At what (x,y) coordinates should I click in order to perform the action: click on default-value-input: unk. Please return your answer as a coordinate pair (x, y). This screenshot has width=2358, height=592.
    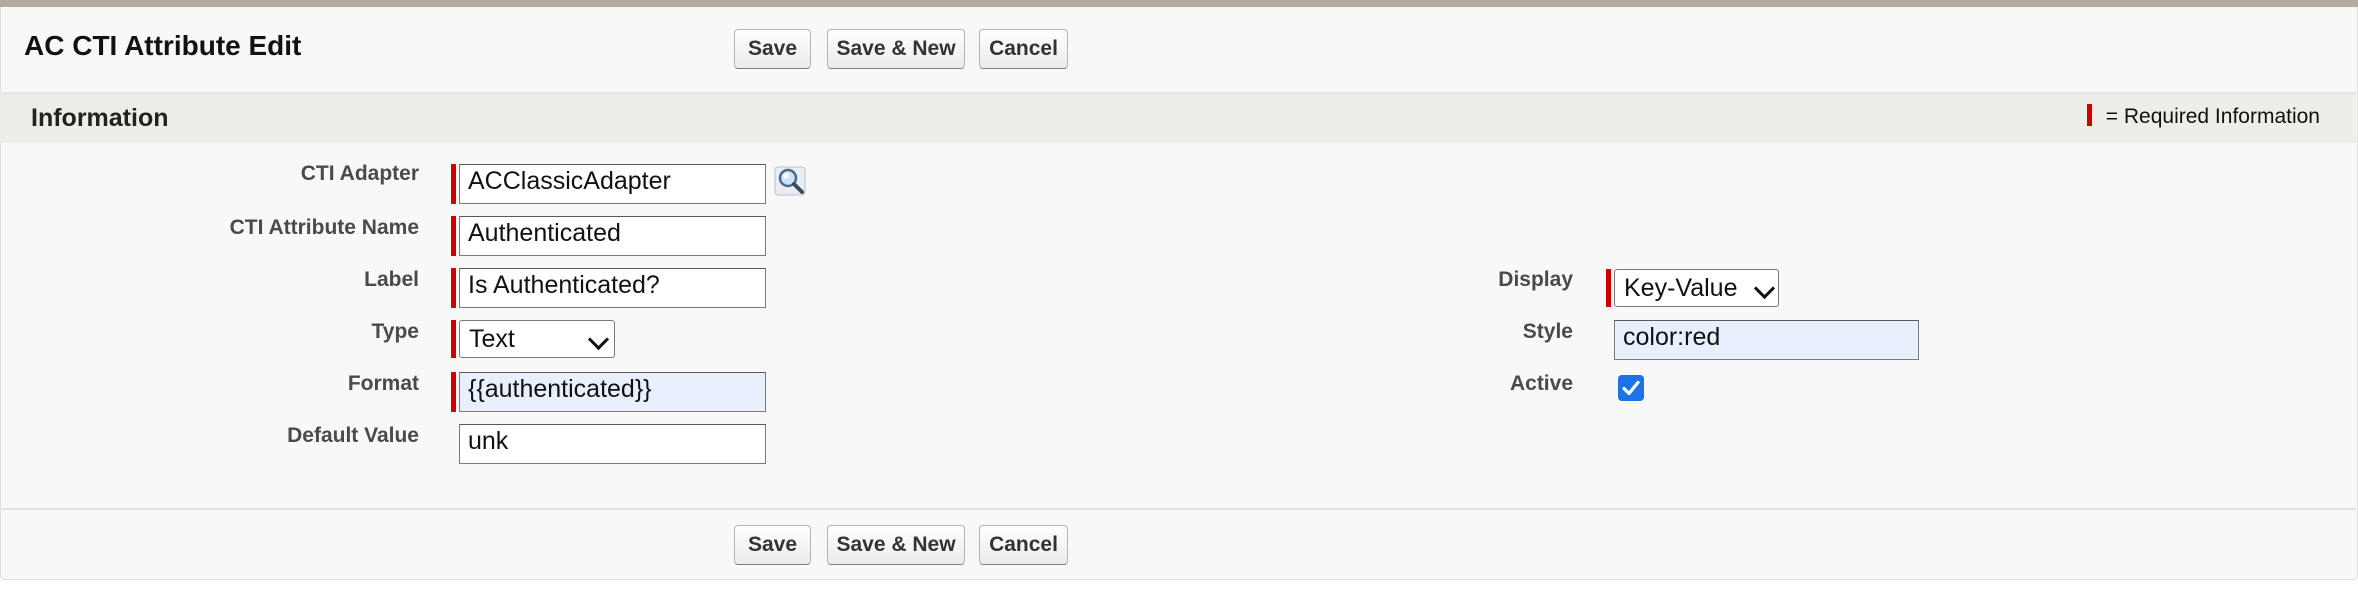
    Looking at the image, I should click on (612, 444).